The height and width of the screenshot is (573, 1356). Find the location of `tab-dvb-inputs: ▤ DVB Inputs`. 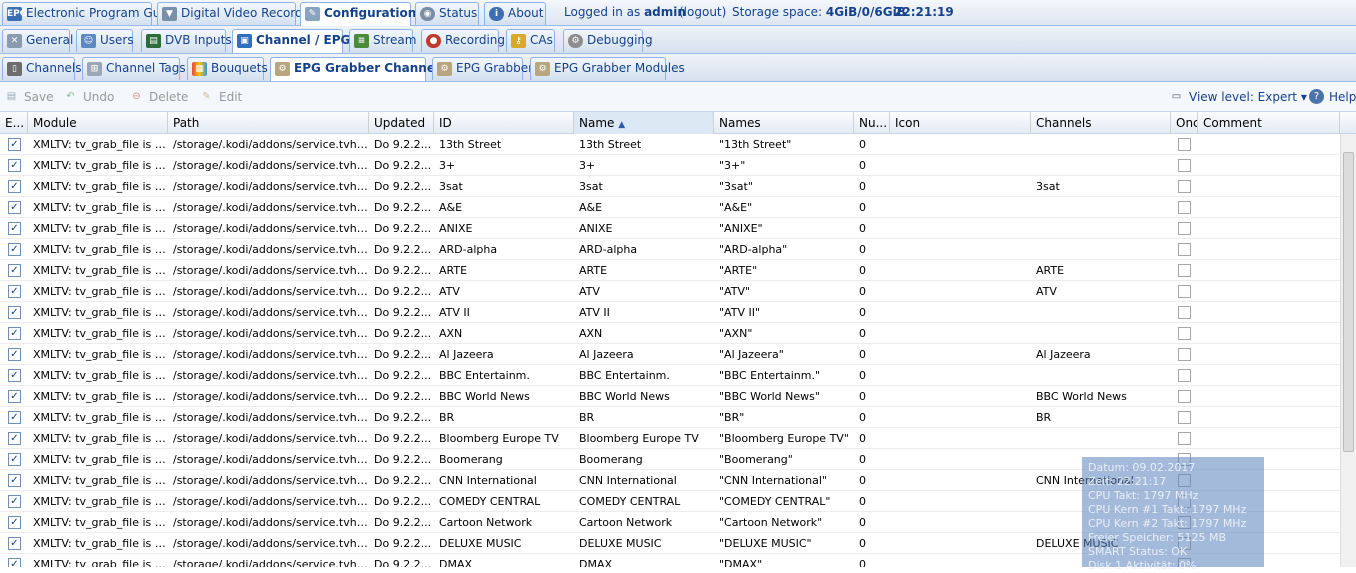

tab-dvb-inputs: ▤ DVB Inputs is located at coordinates (186, 40).